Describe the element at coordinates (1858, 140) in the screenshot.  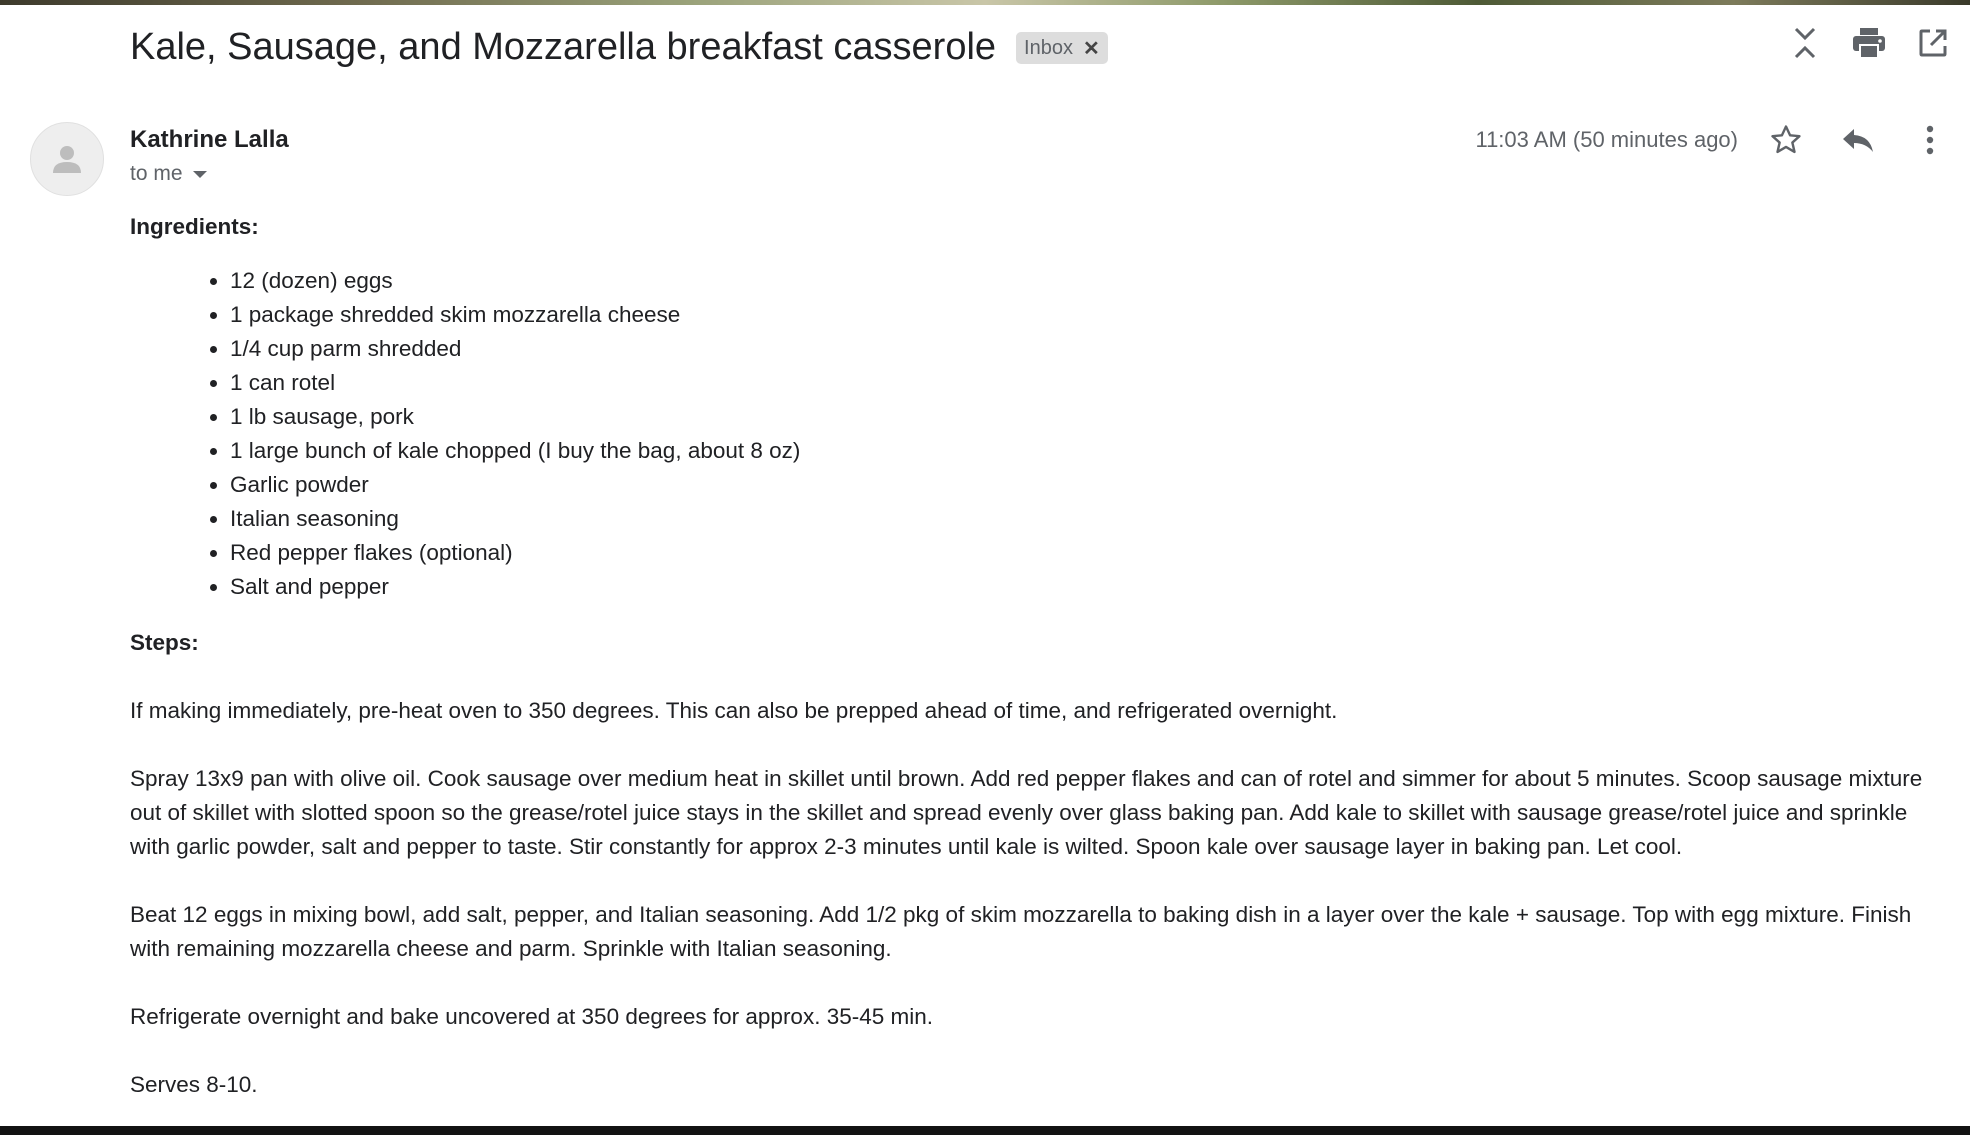
I see `reply-icon` at that location.